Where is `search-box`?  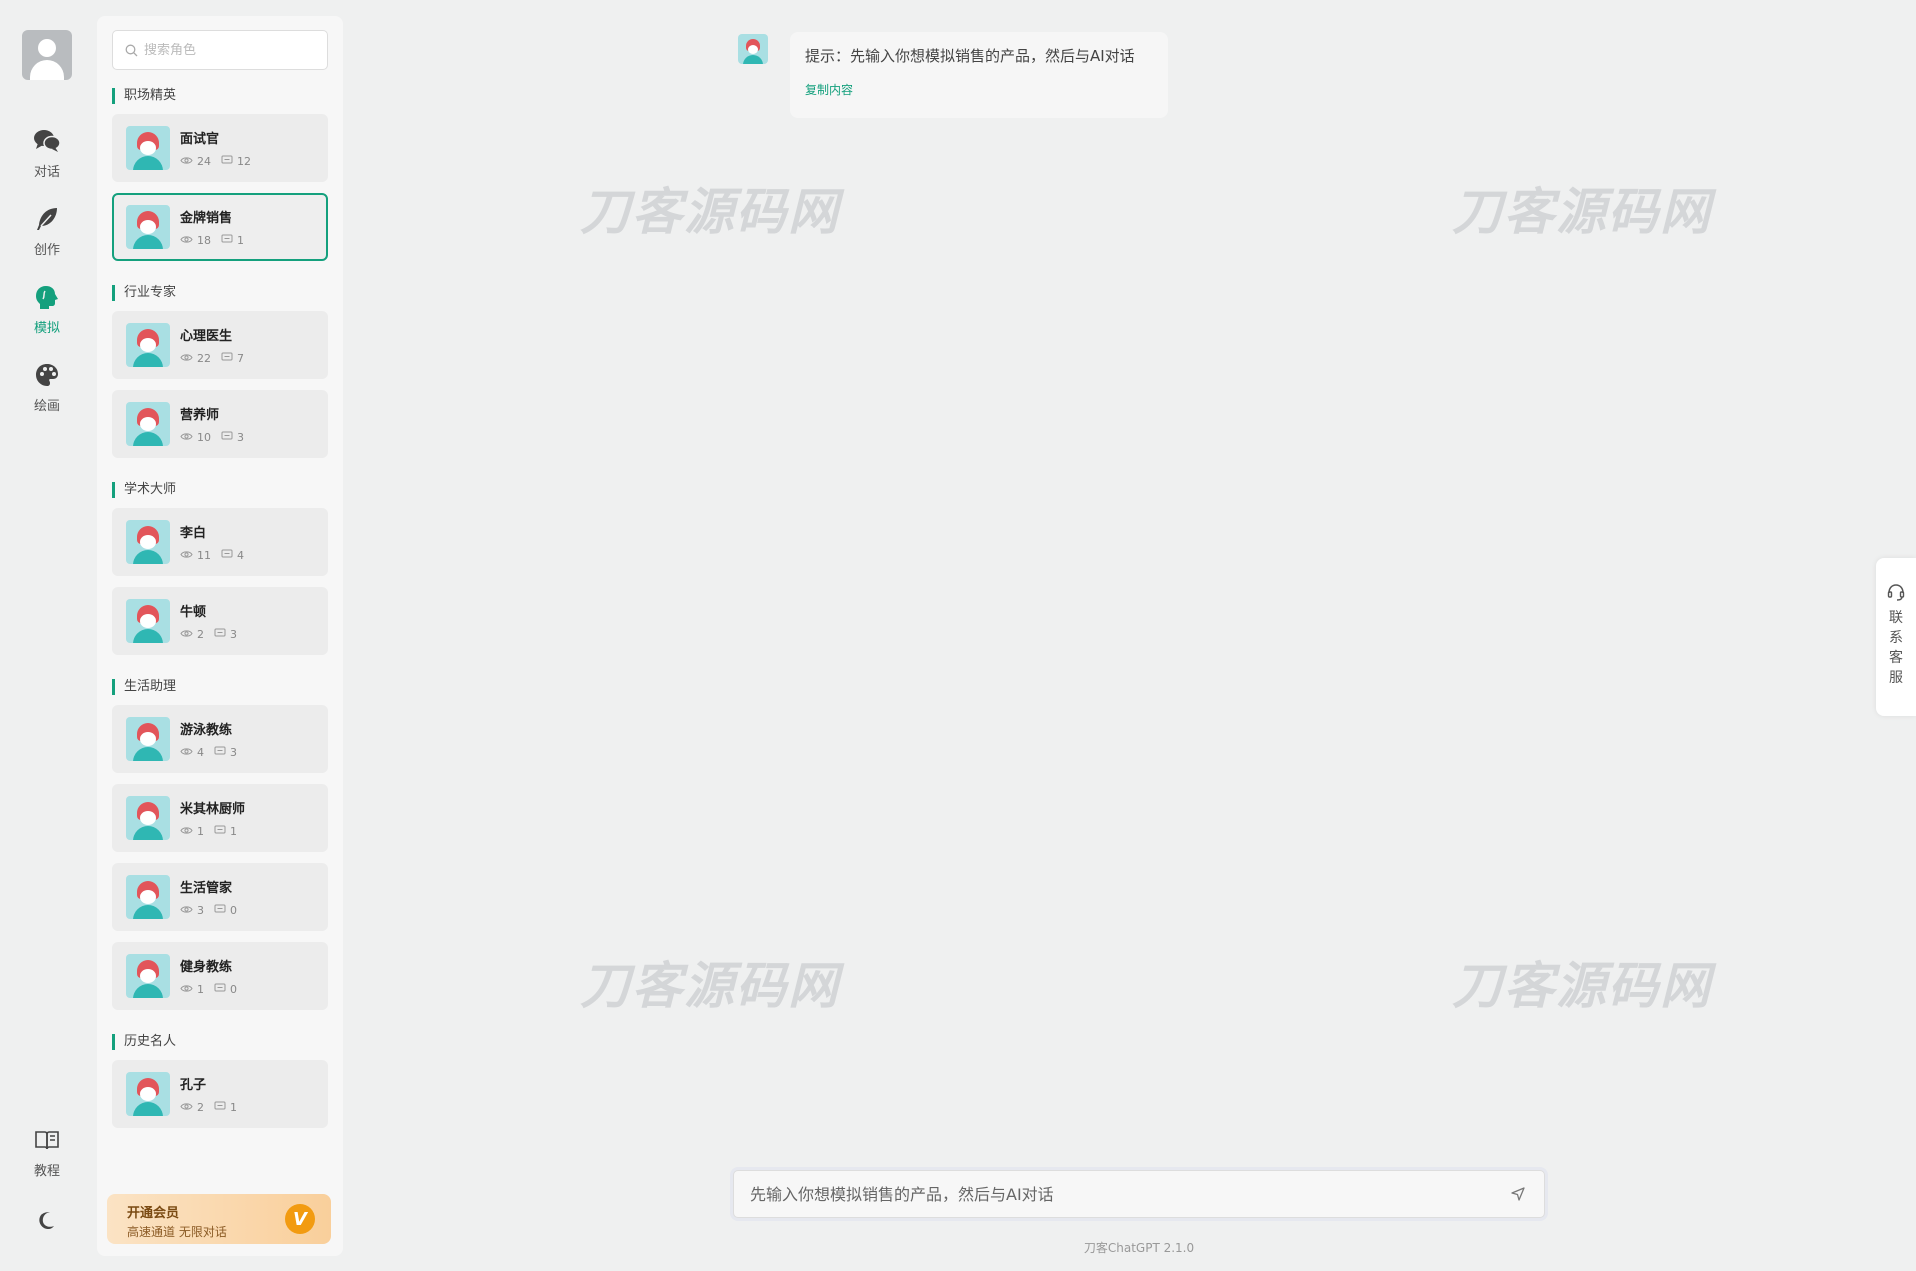 search-box is located at coordinates (220, 50).